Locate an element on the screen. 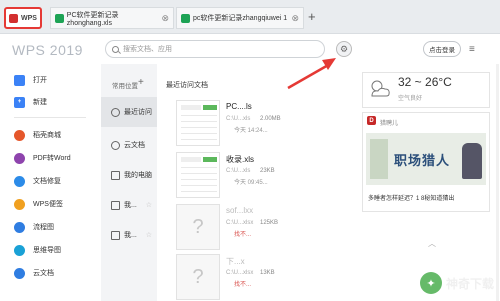 The height and width of the screenshot is (301, 500). nav-open: 打开 is located at coordinates (30, 80).